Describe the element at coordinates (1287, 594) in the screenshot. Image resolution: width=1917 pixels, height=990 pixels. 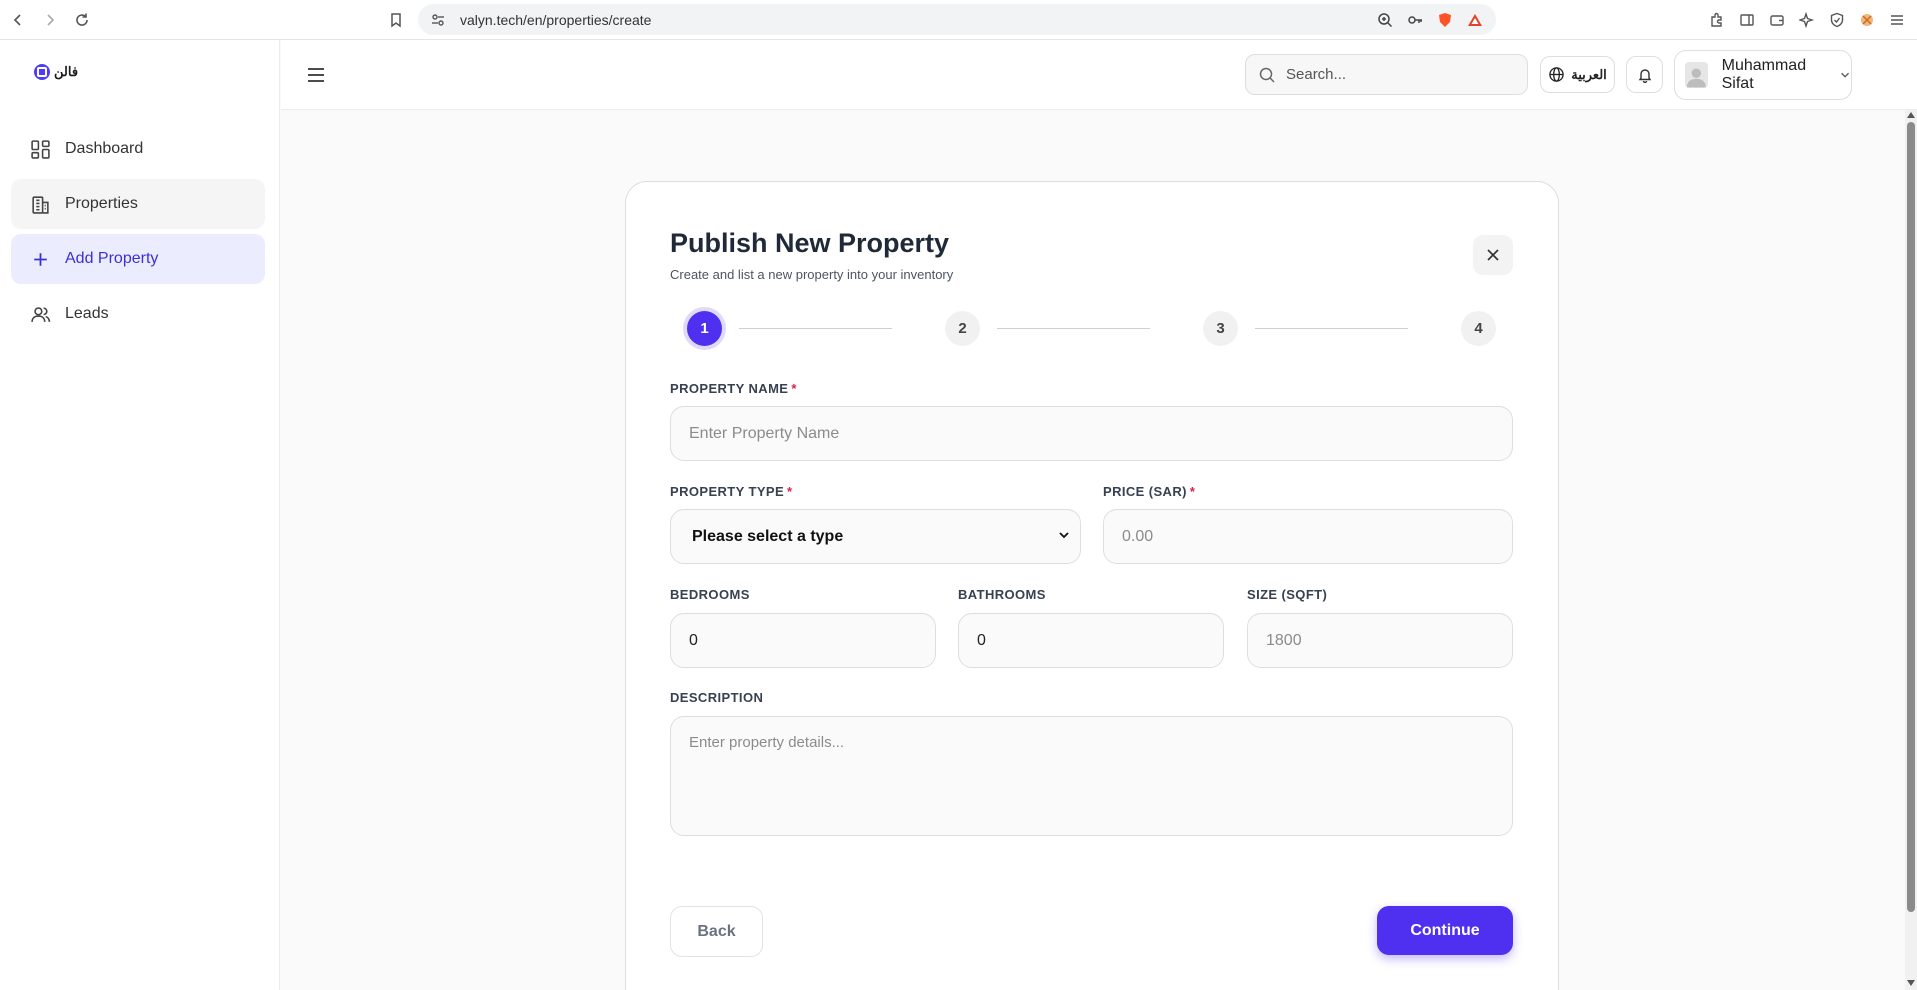
I see `size-label: SIZE (SQFT)` at that location.